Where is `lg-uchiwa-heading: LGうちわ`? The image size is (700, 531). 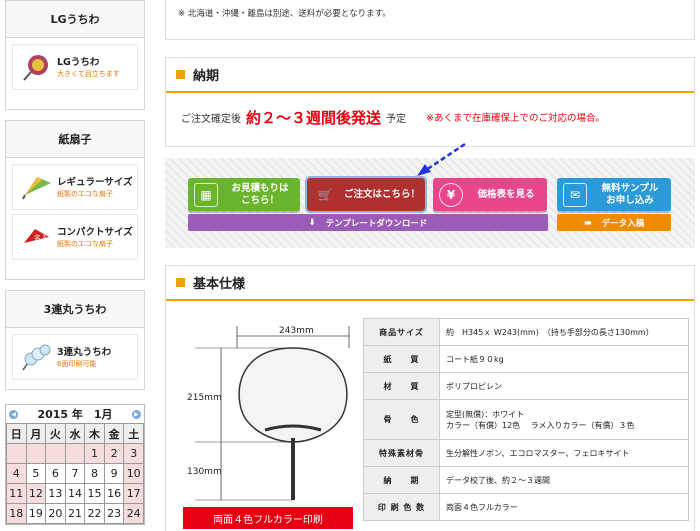 lg-uchiwa-heading: LGうちわ is located at coordinates (75, 19).